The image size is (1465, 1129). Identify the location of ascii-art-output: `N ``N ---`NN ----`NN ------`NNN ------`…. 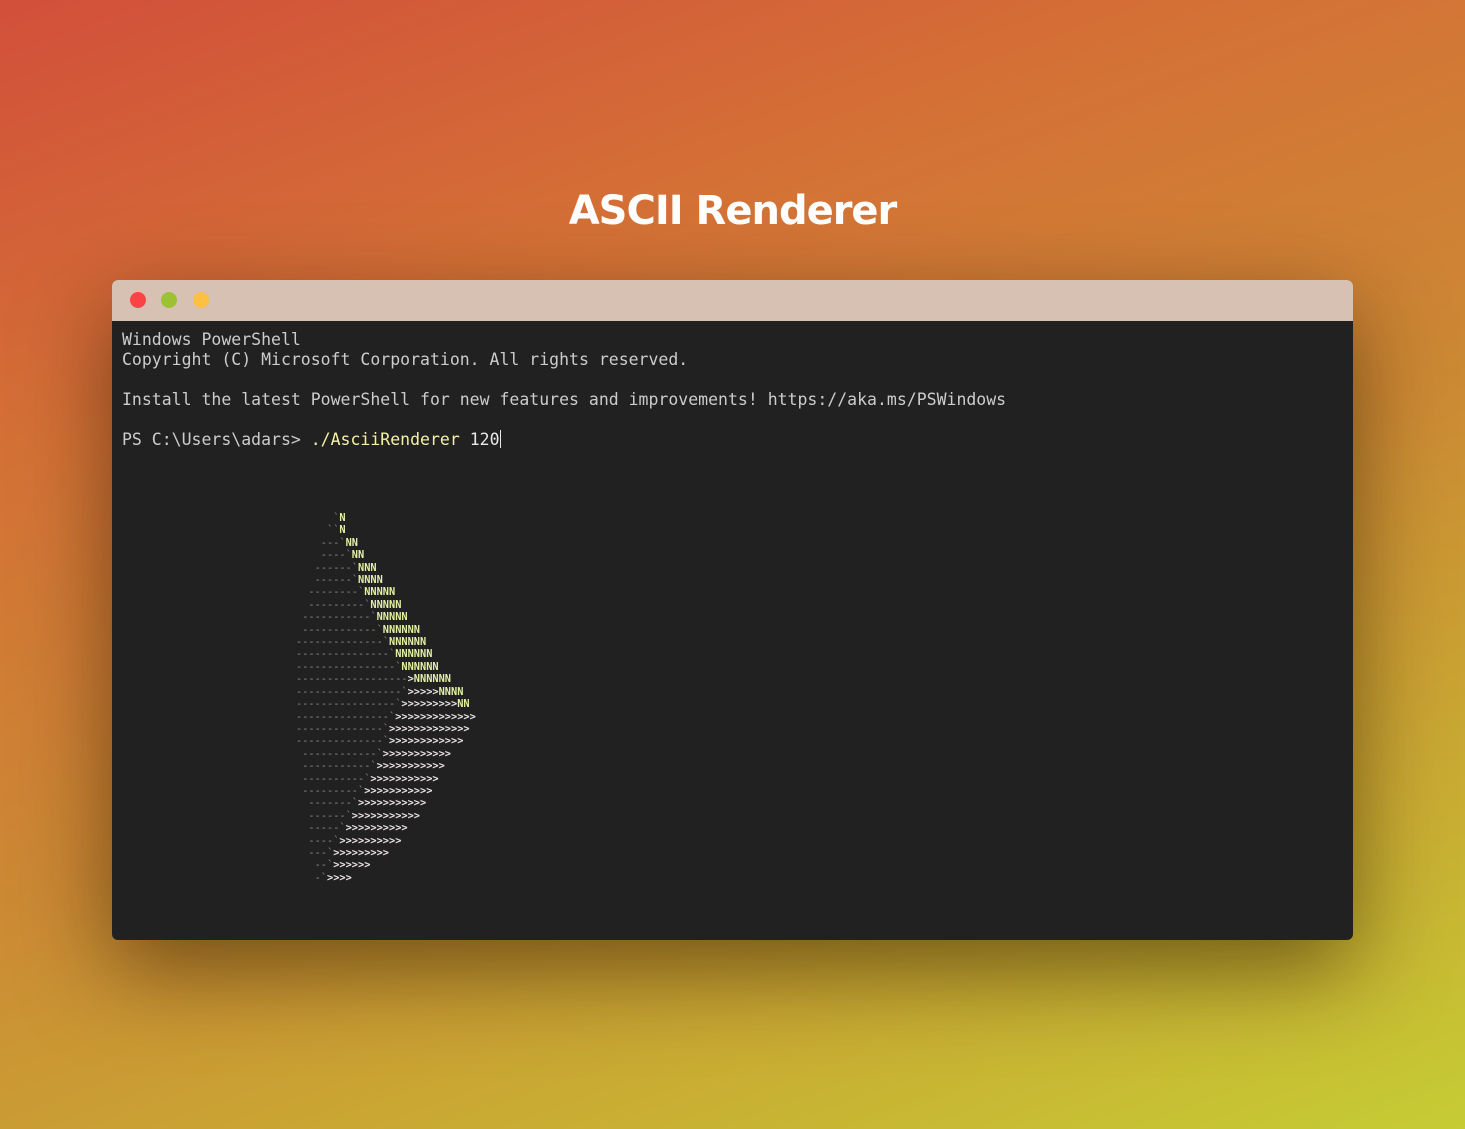
(386, 698).